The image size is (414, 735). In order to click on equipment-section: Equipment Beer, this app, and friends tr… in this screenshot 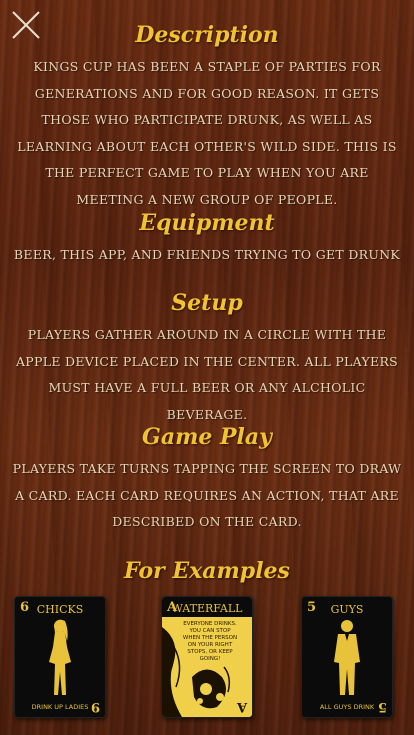, I will do `click(207, 239)`.